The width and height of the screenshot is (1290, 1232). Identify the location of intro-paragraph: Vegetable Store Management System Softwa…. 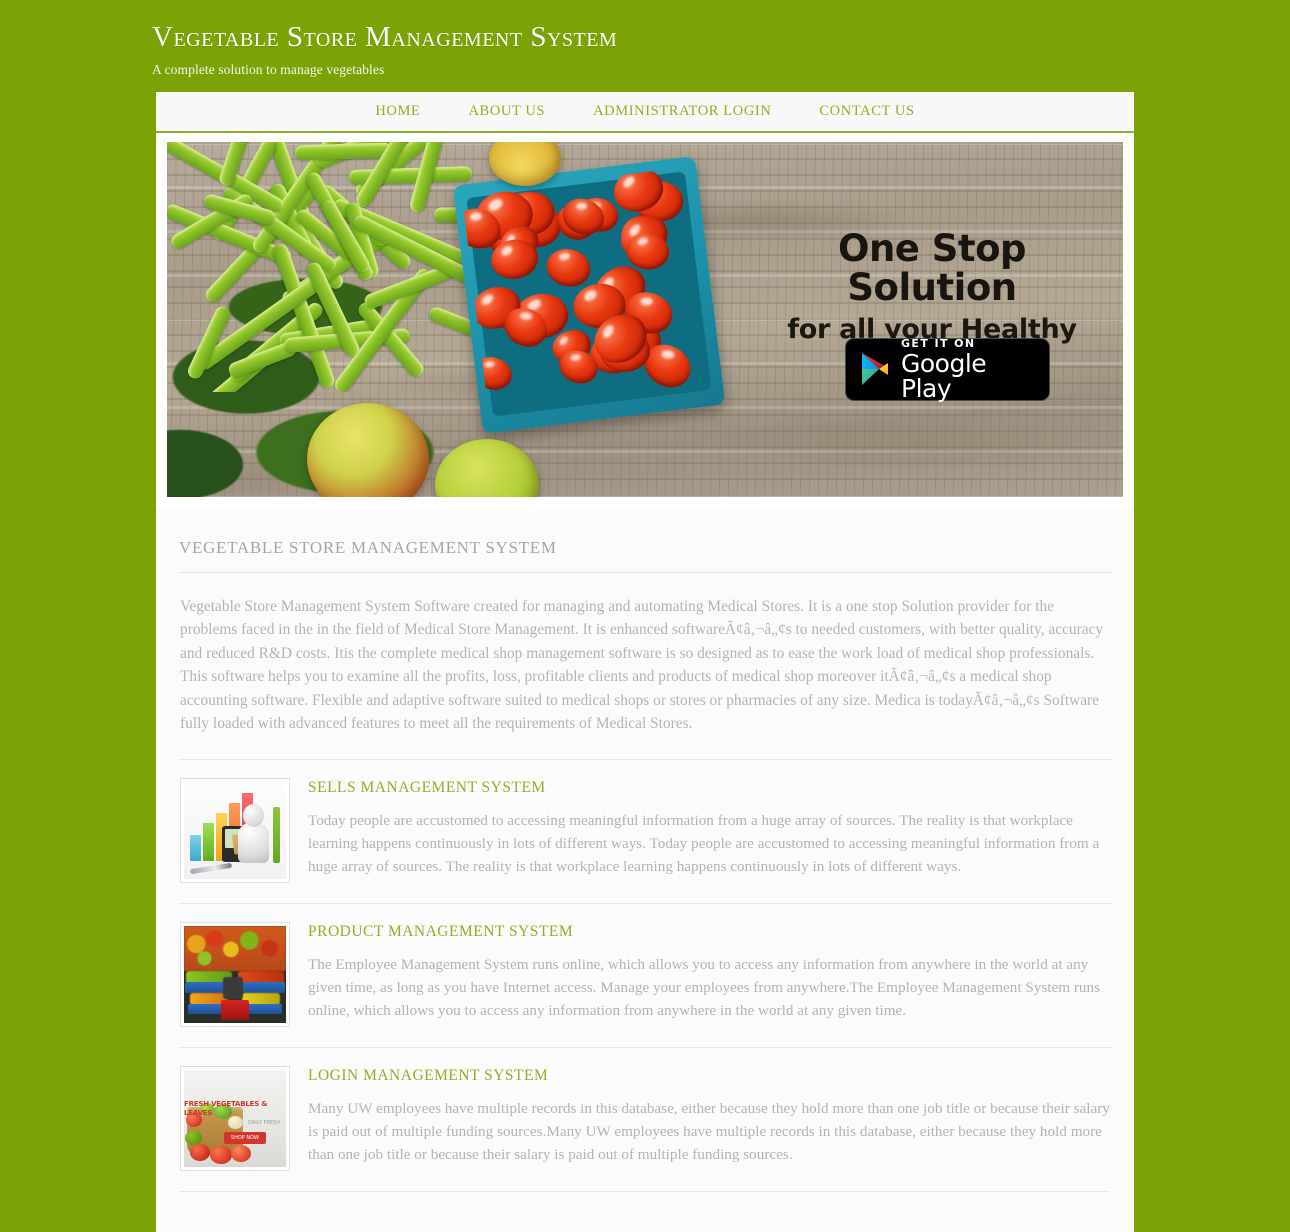
(642, 664).